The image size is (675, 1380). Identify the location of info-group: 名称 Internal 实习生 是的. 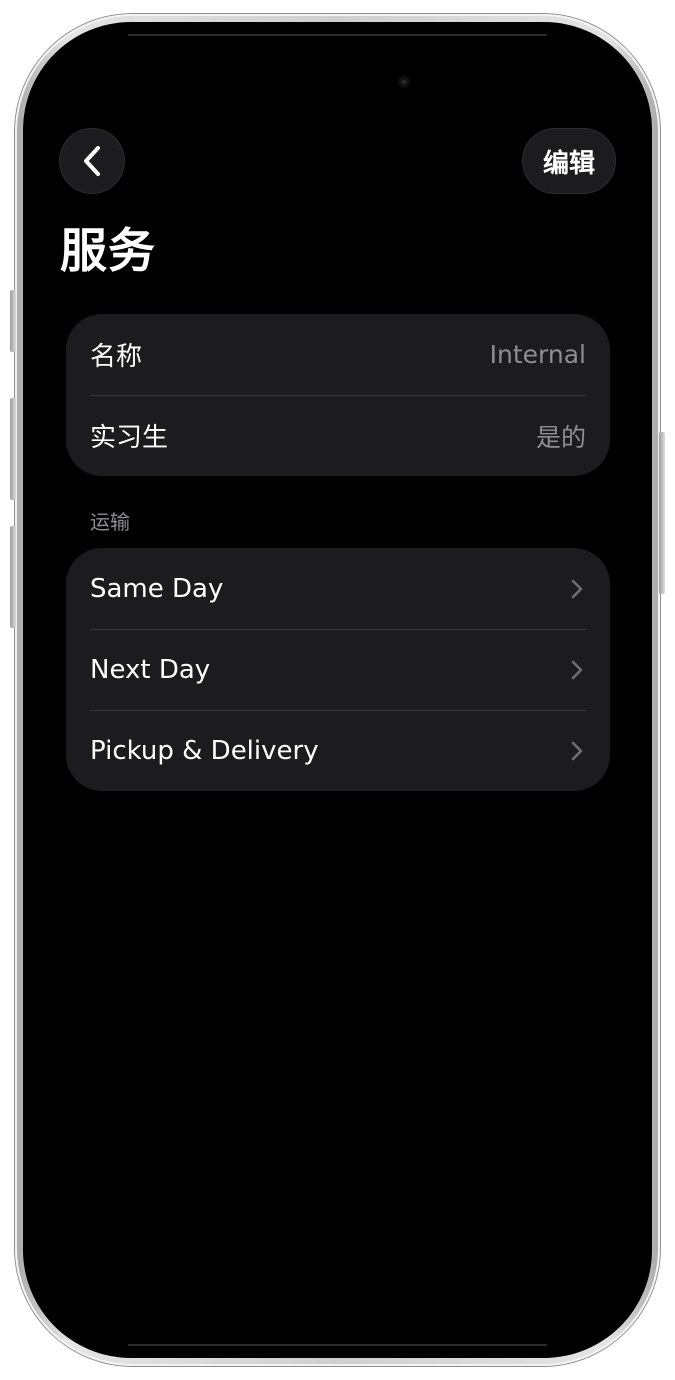
(338, 395).